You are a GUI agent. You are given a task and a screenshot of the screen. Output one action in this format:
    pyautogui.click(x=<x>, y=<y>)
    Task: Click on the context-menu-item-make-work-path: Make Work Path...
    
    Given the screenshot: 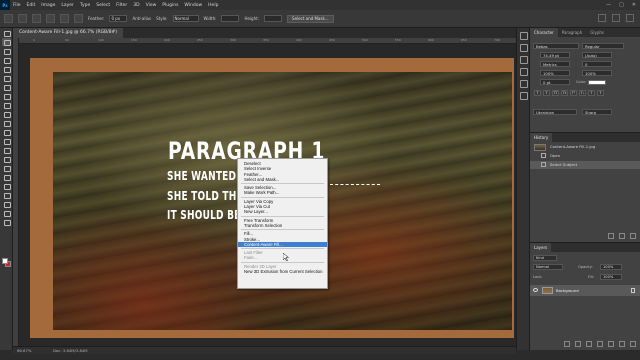 What is the action you would take?
    pyautogui.click(x=282, y=192)
    